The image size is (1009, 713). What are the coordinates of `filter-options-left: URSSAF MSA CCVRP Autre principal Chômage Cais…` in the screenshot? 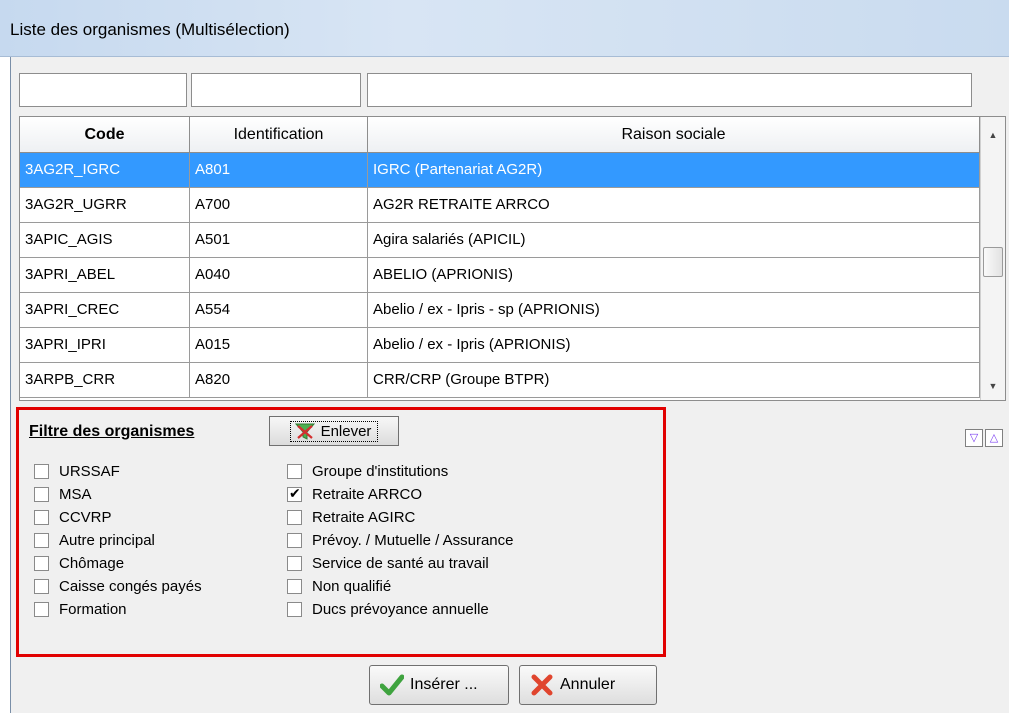 It's located at (118, 540).